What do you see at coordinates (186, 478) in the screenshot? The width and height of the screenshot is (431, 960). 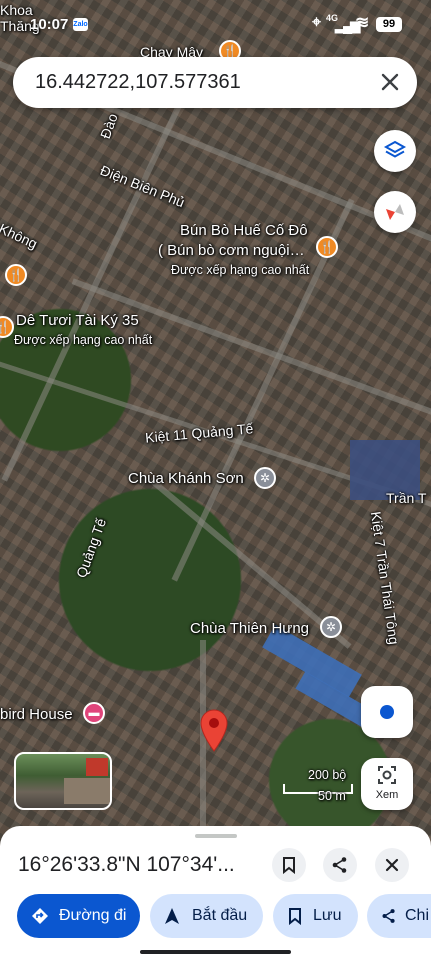 I see `poi-title-chua-khanh-son: Chùa Khánh Sơn` at bounding box center [186, 478].